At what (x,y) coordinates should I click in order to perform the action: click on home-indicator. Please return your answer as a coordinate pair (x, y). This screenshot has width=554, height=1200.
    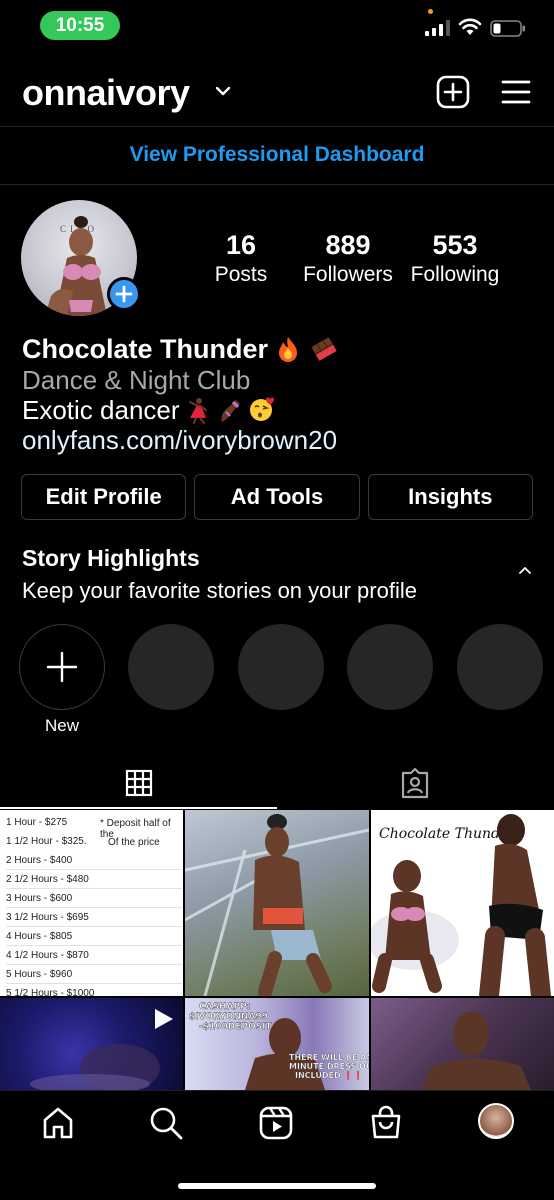
    Looking at the image, I should click on (277, 1186).